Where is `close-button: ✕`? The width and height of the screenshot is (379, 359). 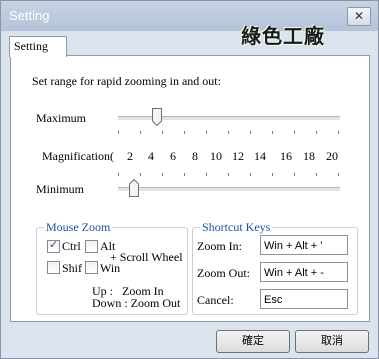 close-button: ✕ is located at coordinates (359, 16).